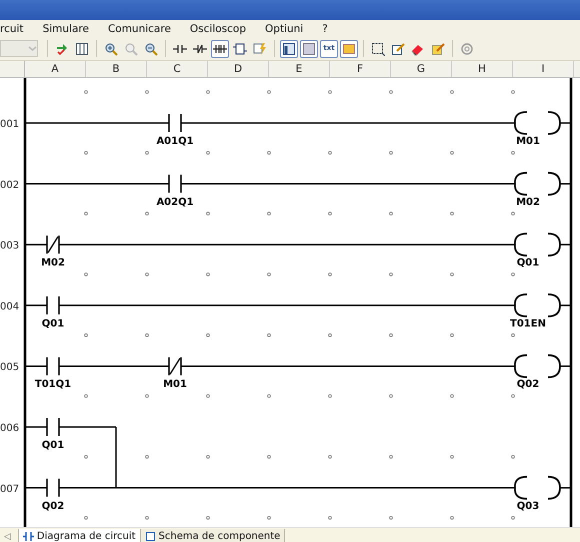 The width and height of the screenshot is (580, 542). Describe the element at coordinates (177, 69) in the screenshot. I see `column-header: C` at that location.